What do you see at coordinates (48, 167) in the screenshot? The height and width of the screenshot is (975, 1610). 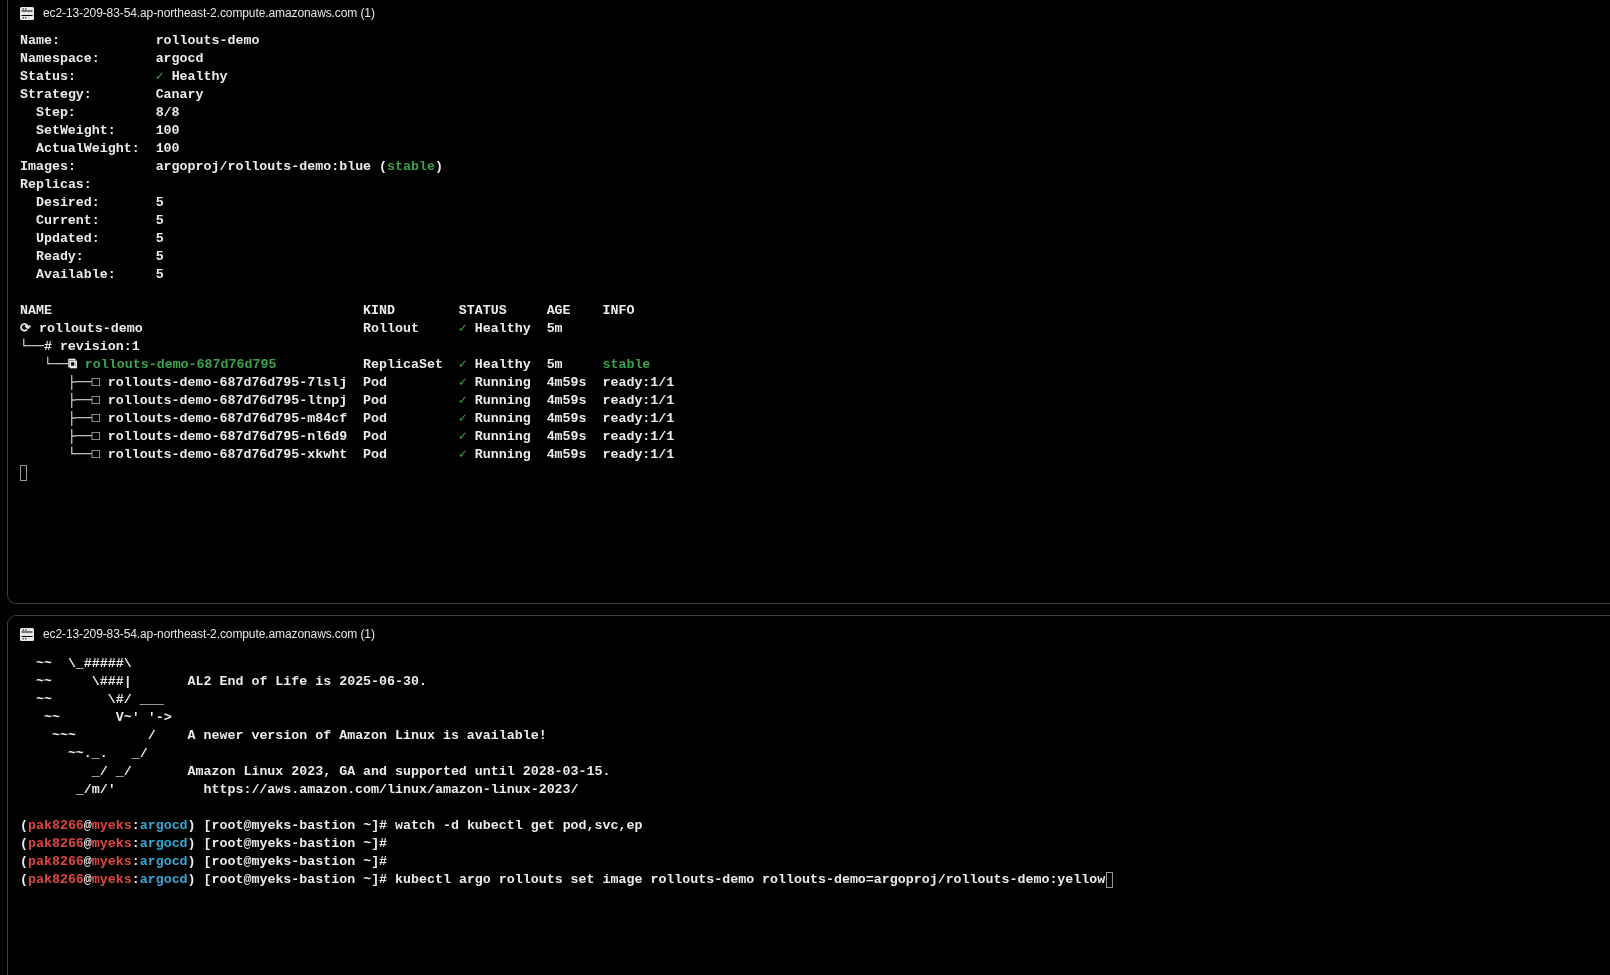 I see `field-label: Images:` at bounding box center [48, 167].